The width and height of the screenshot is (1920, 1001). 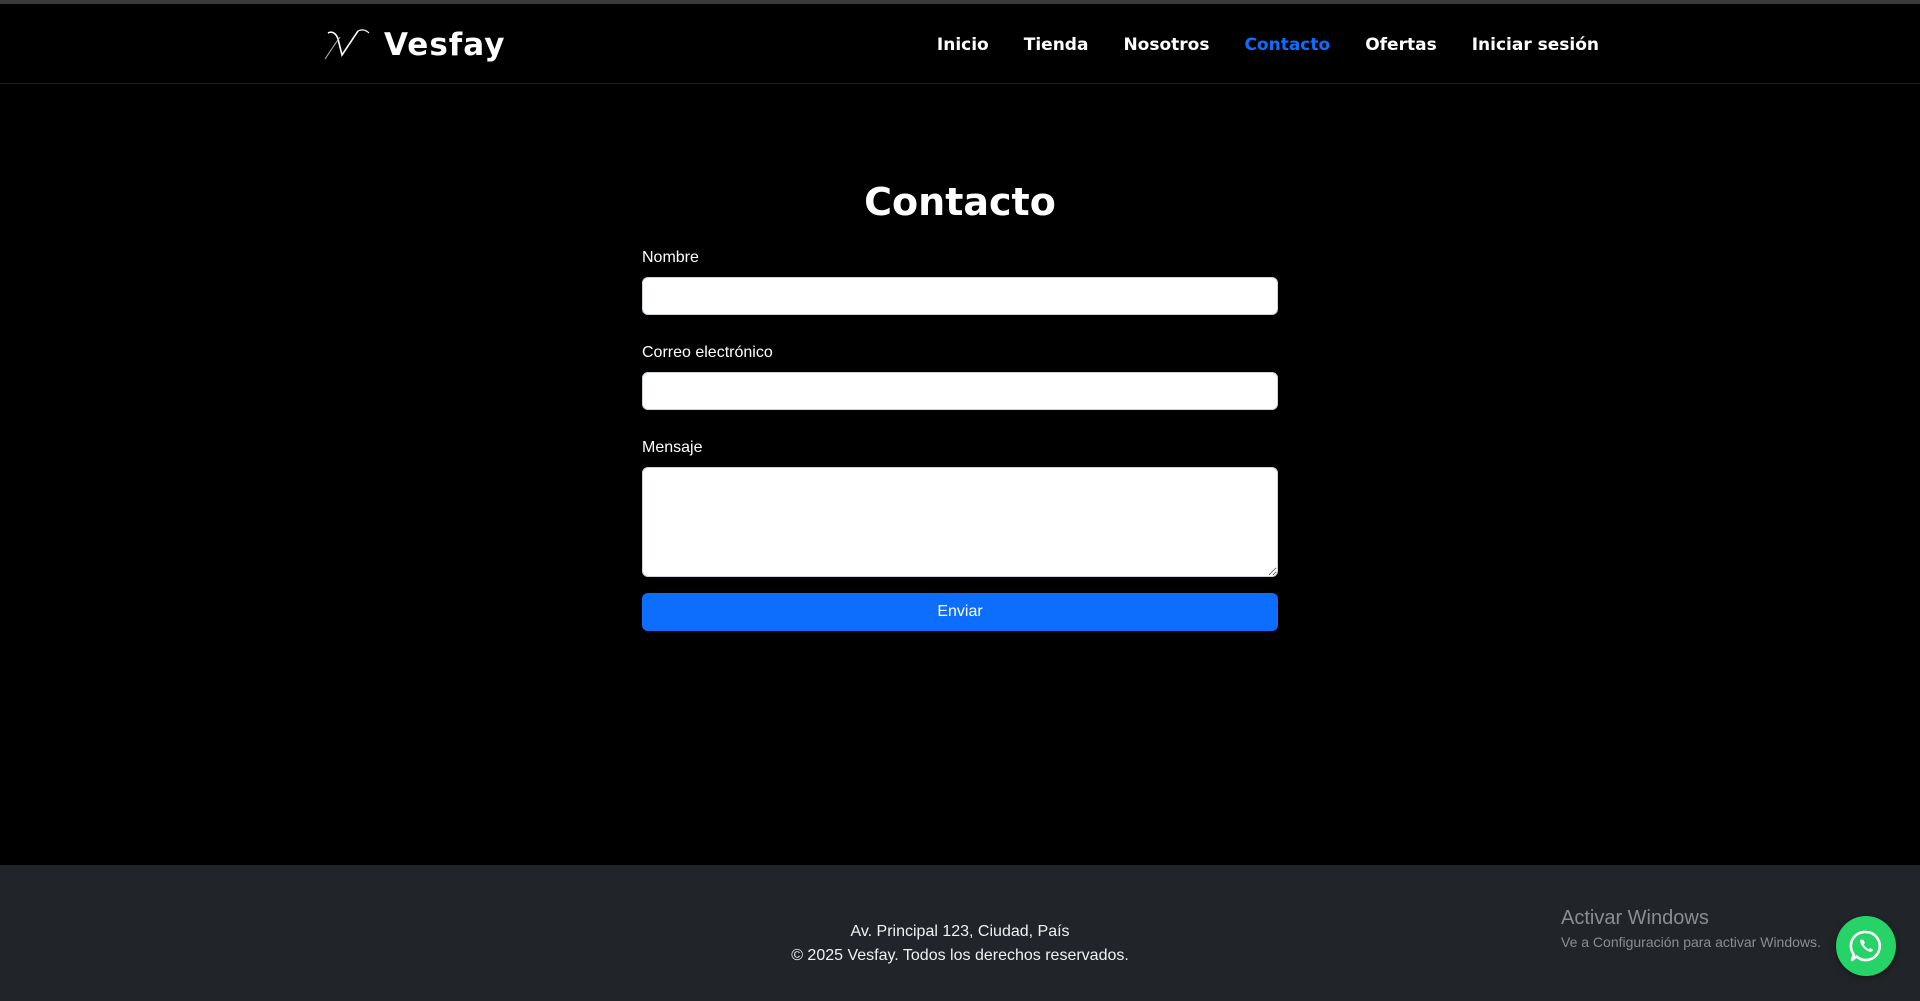 I want to click on brand-name: Vesfay, so click(x=445, y=45).